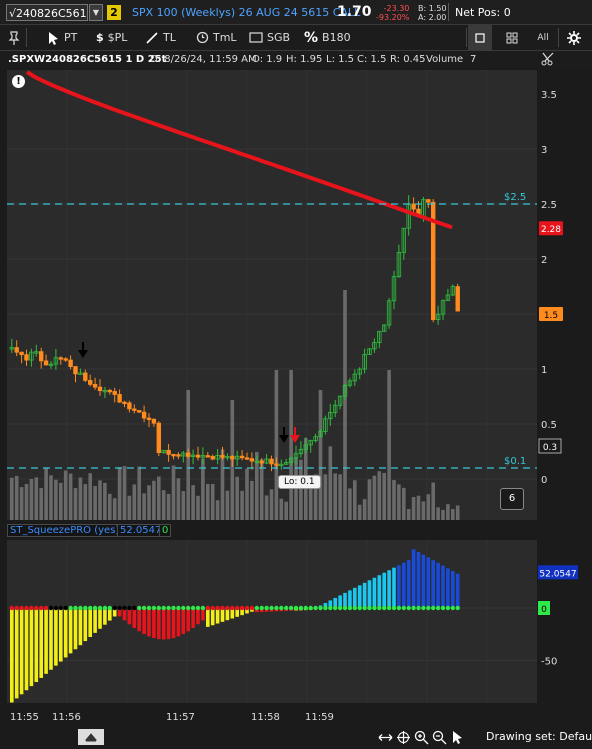 The image size is (592, 749). Describe the element at coordinates (272, 531) in the screenshot. I see `study-header: ST_SqueezePRO (yes) 52.0547 0` at that location.